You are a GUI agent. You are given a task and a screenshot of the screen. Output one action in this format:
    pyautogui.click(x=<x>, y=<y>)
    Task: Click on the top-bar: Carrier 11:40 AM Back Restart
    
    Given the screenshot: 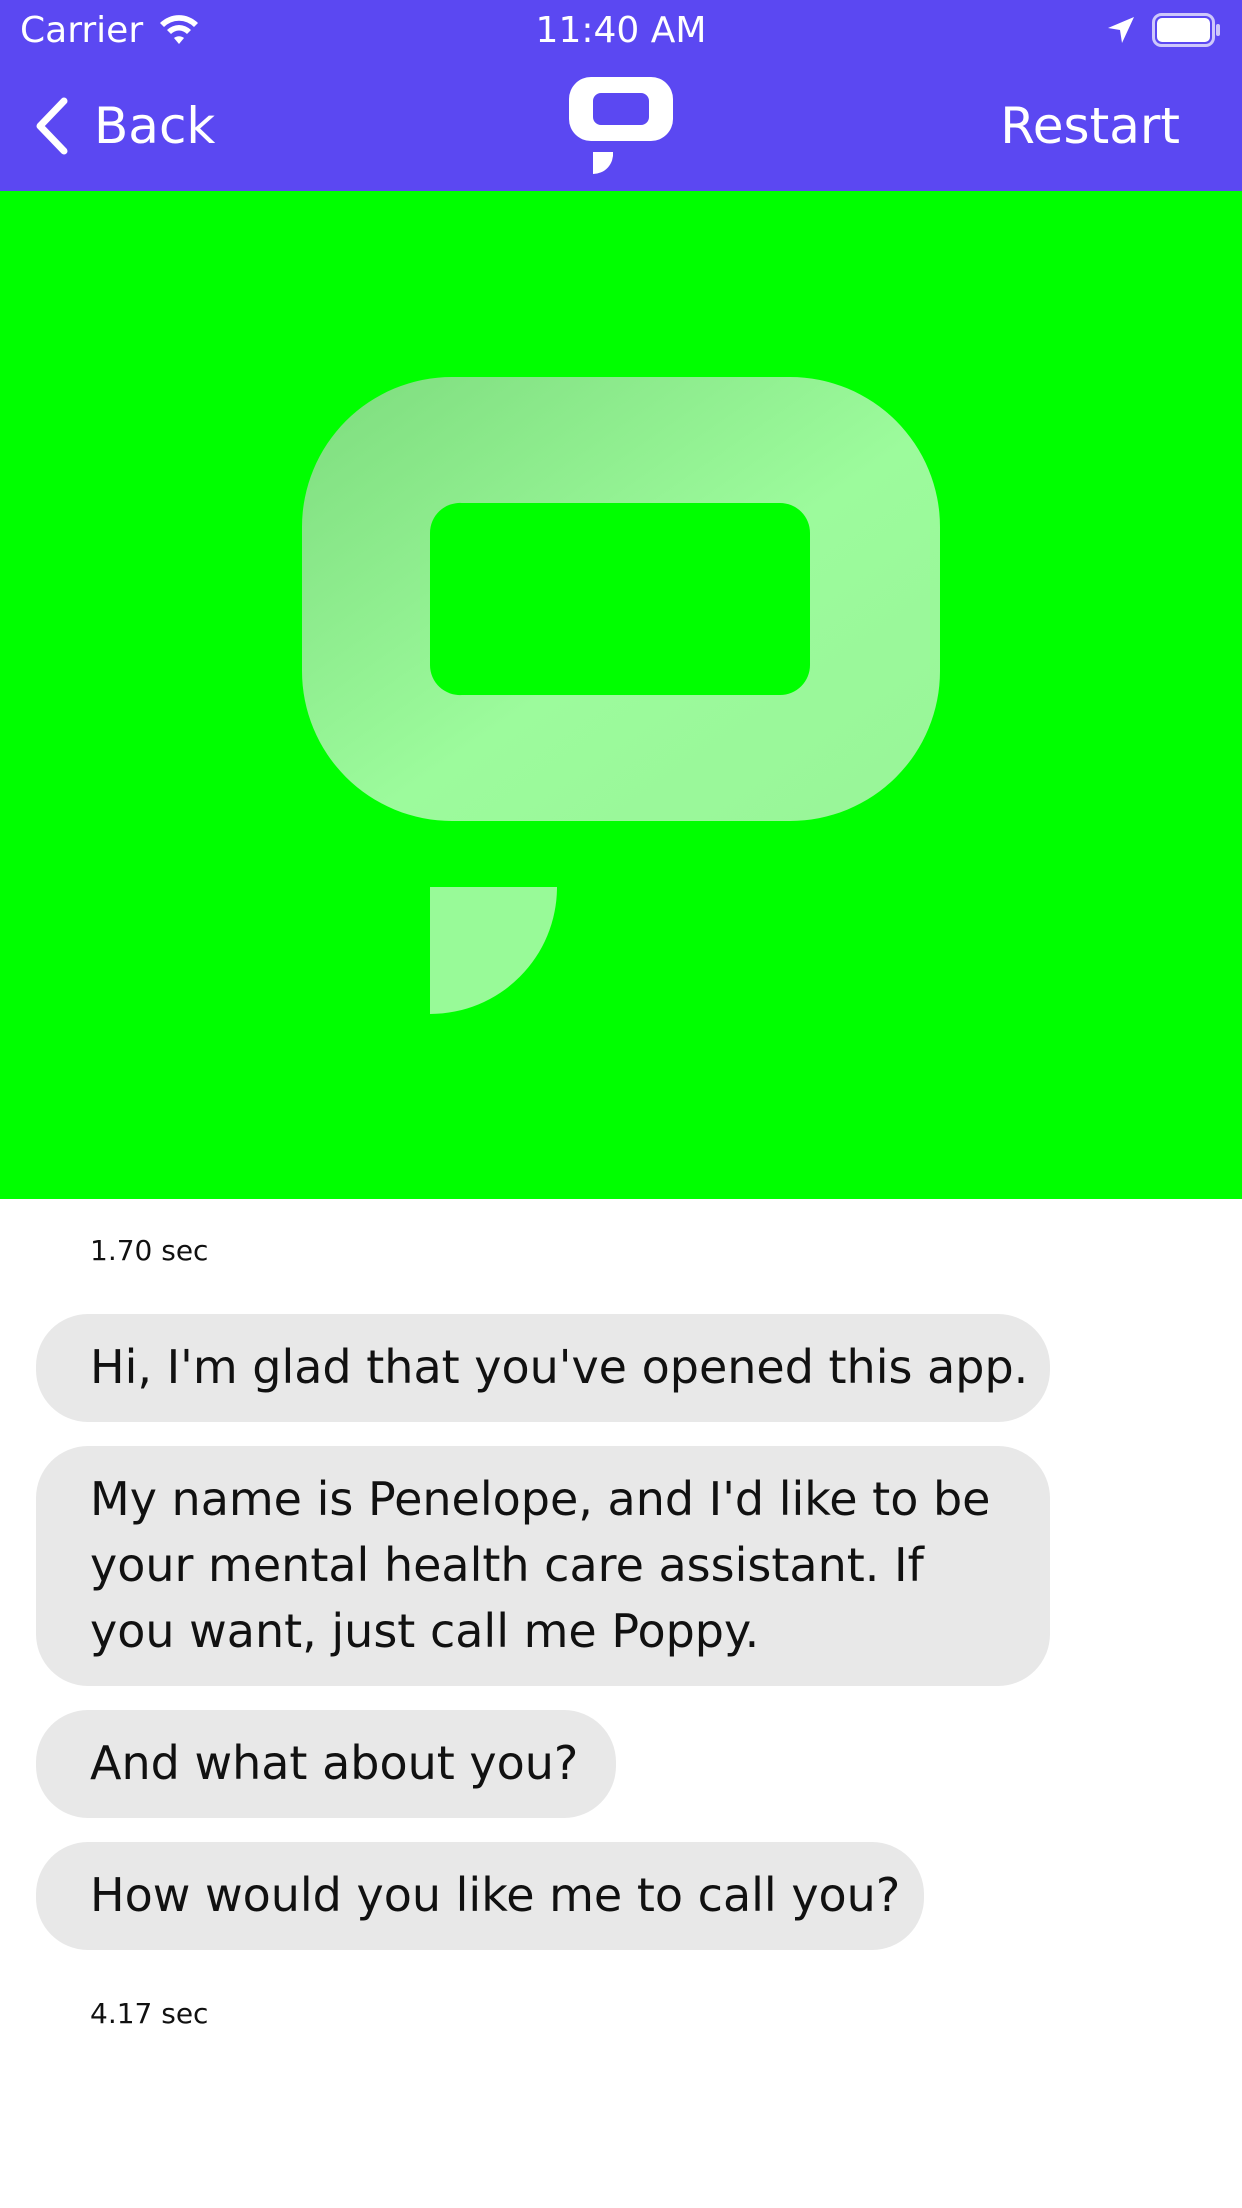 What is the action you would take?
    pyautogui.click(x=621, y=95)
    